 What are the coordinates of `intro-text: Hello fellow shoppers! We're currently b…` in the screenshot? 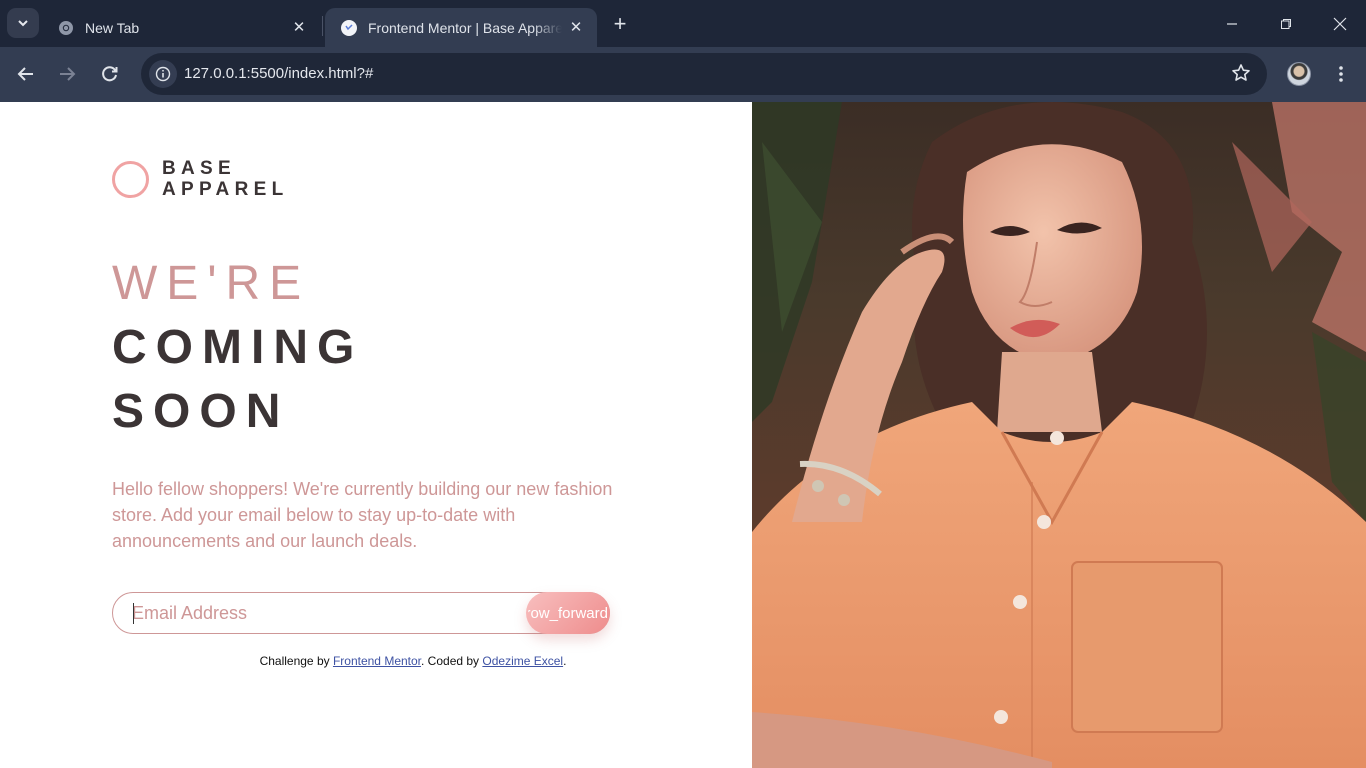 It's located at (362, 515).